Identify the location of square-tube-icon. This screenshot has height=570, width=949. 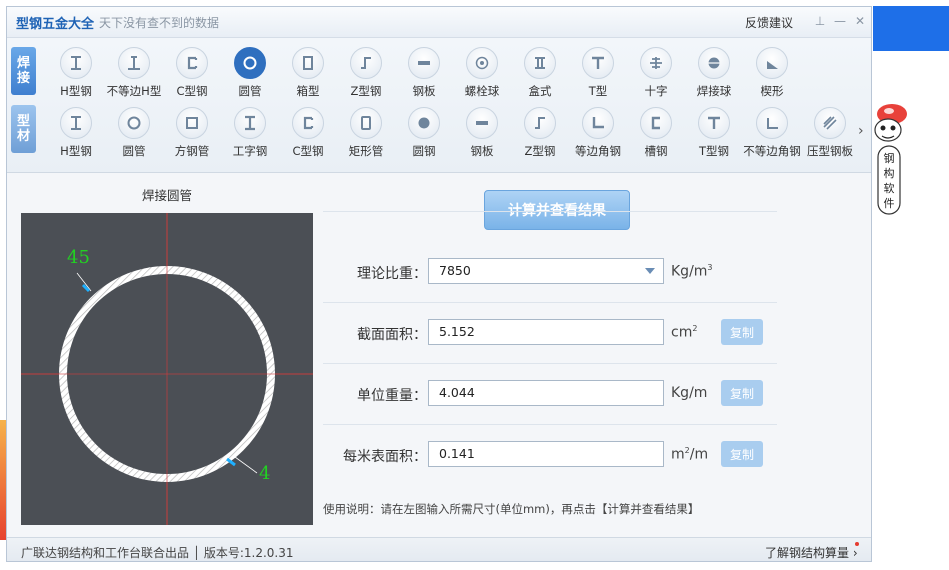
(192, 123).